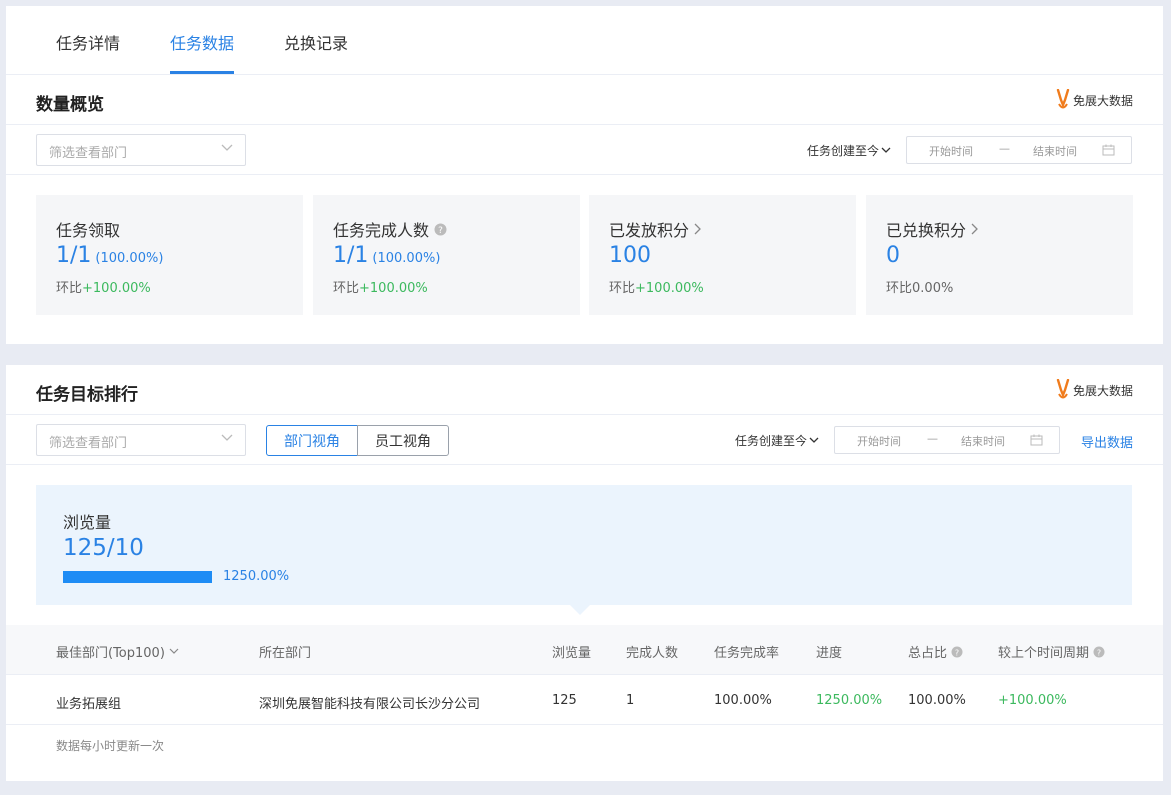 Image resolution: width=1171 pixels, height=795 pixels. I want to click on cell-completed: 1, so click(630, 700).